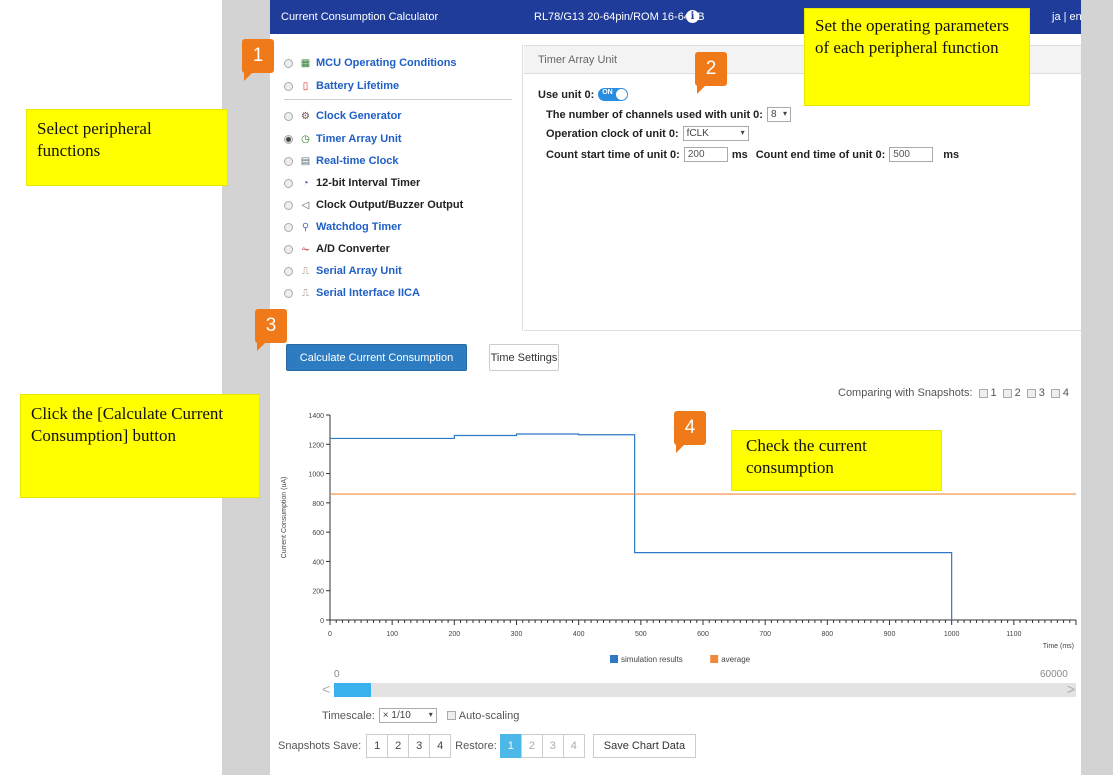 Image resolution: width=1113 pixels, height=775 pixels. Describe the element at coordinates (337, 249) in the screenshot. I see `peripheral-item: ⏦ A/D Converter` at that location.